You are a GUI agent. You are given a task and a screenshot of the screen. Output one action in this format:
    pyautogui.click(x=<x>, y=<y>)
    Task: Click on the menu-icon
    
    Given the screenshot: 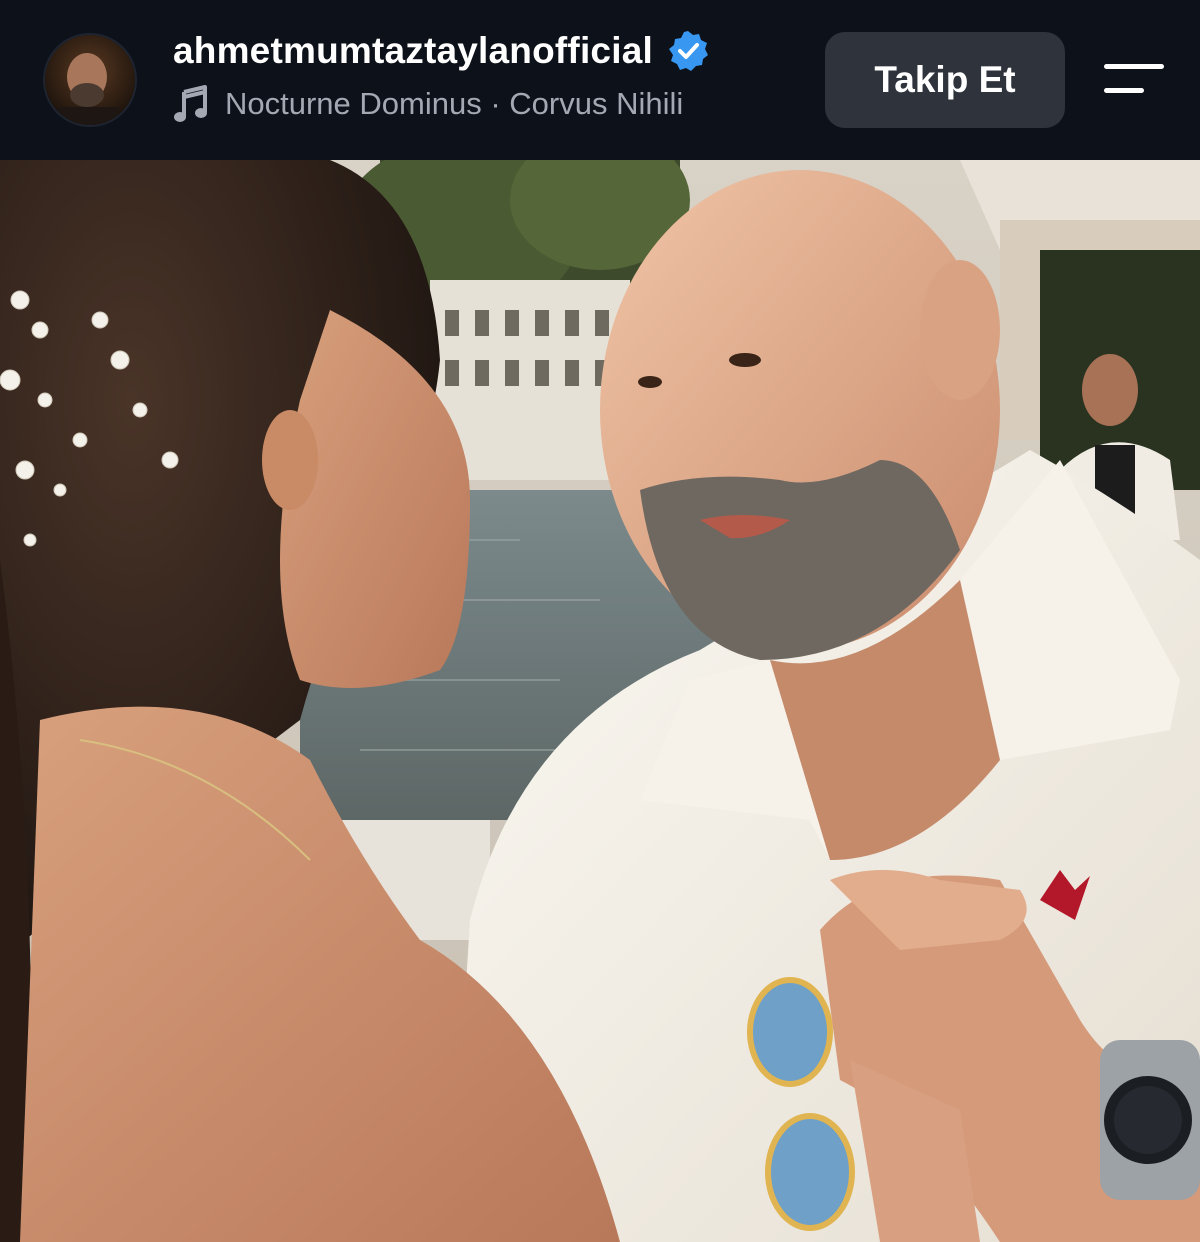 What is the action you would take?
    pyautogui.click(x=1133, y=80)
    